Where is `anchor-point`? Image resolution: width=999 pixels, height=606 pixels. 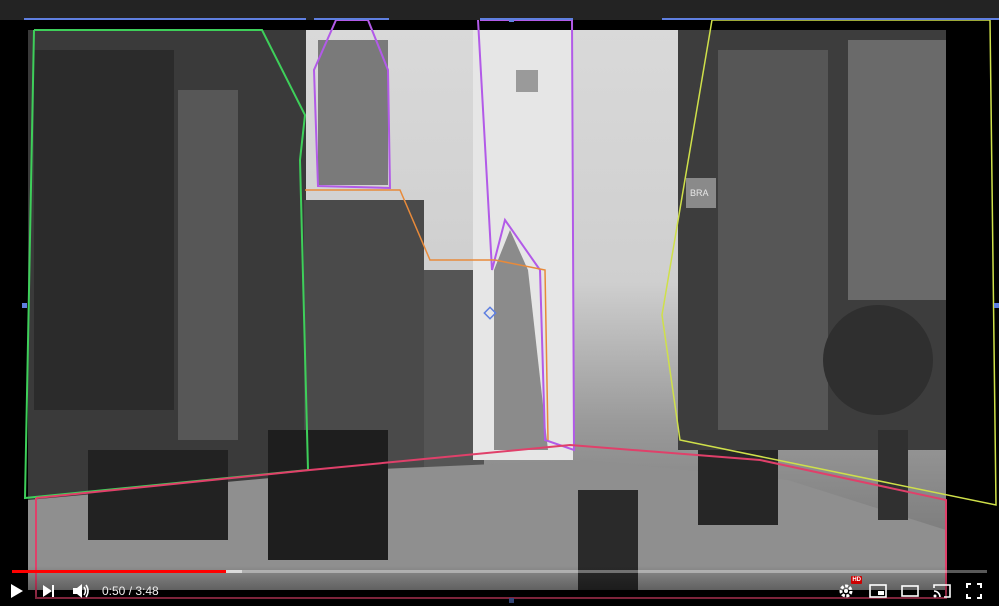 anchor-point is located at coordinates (490, 313).